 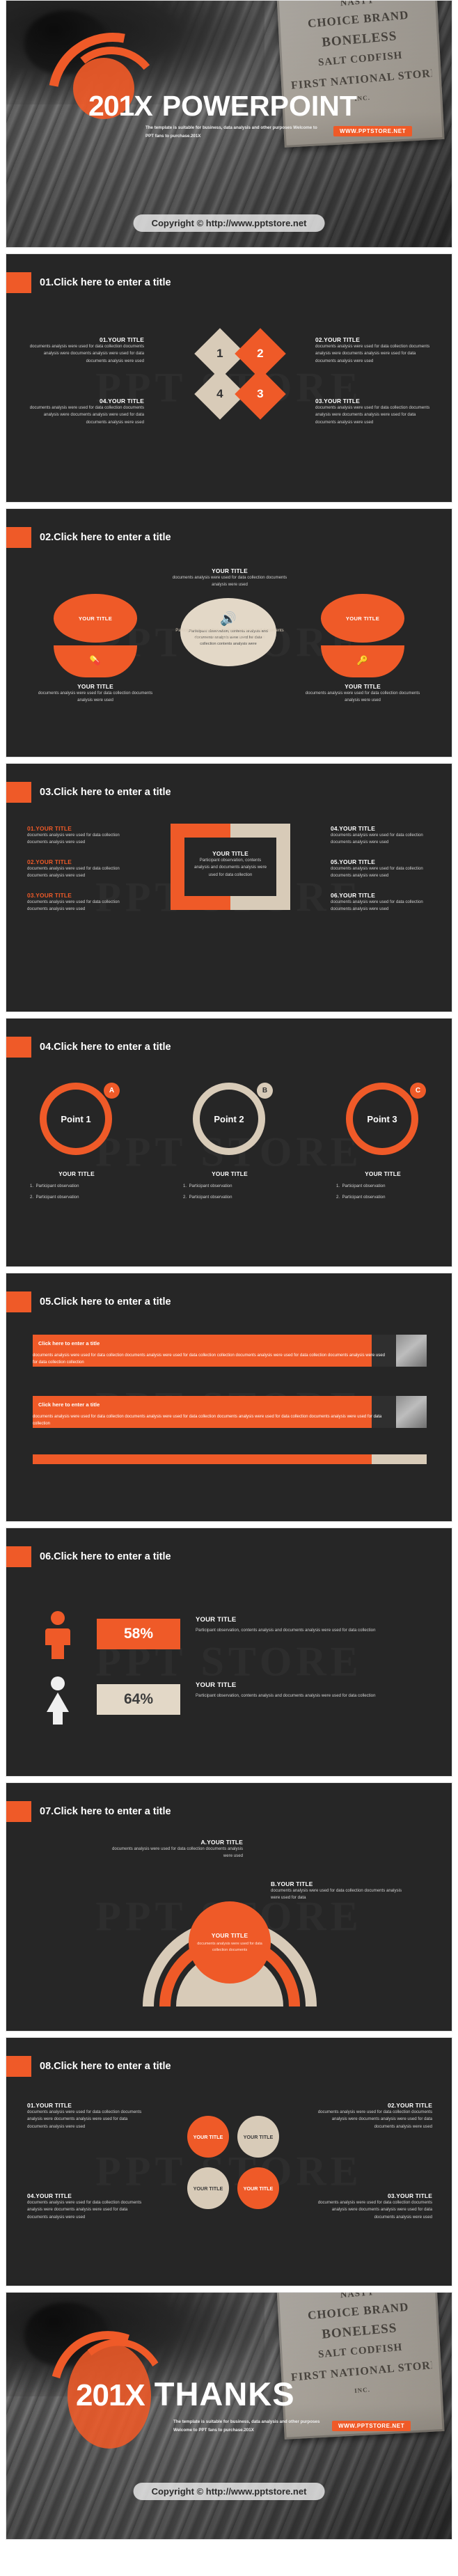 I want to click on s4-badge-letter: A, so click(x=112, y=1090).